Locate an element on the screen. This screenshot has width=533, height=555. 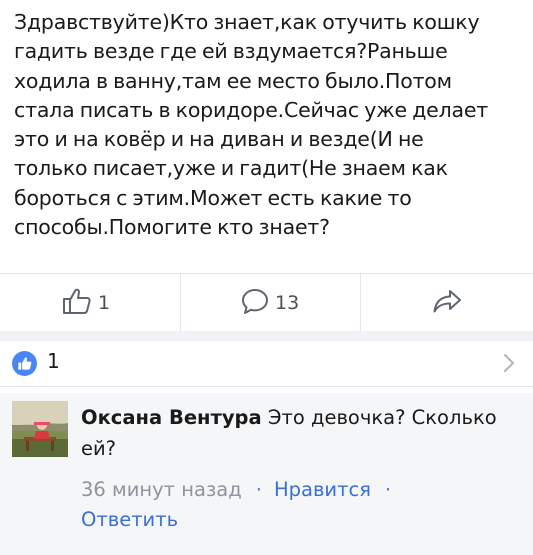
comment-like-link: Нравится is located at coordinates (322, 489).